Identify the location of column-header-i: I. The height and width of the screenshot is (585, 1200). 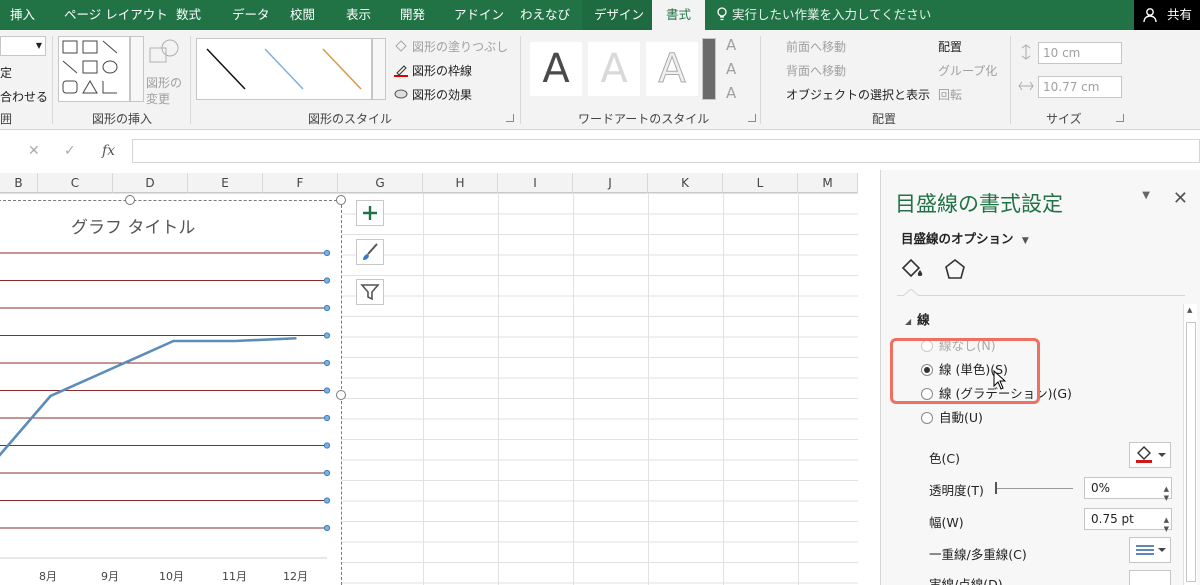
(535, 183).